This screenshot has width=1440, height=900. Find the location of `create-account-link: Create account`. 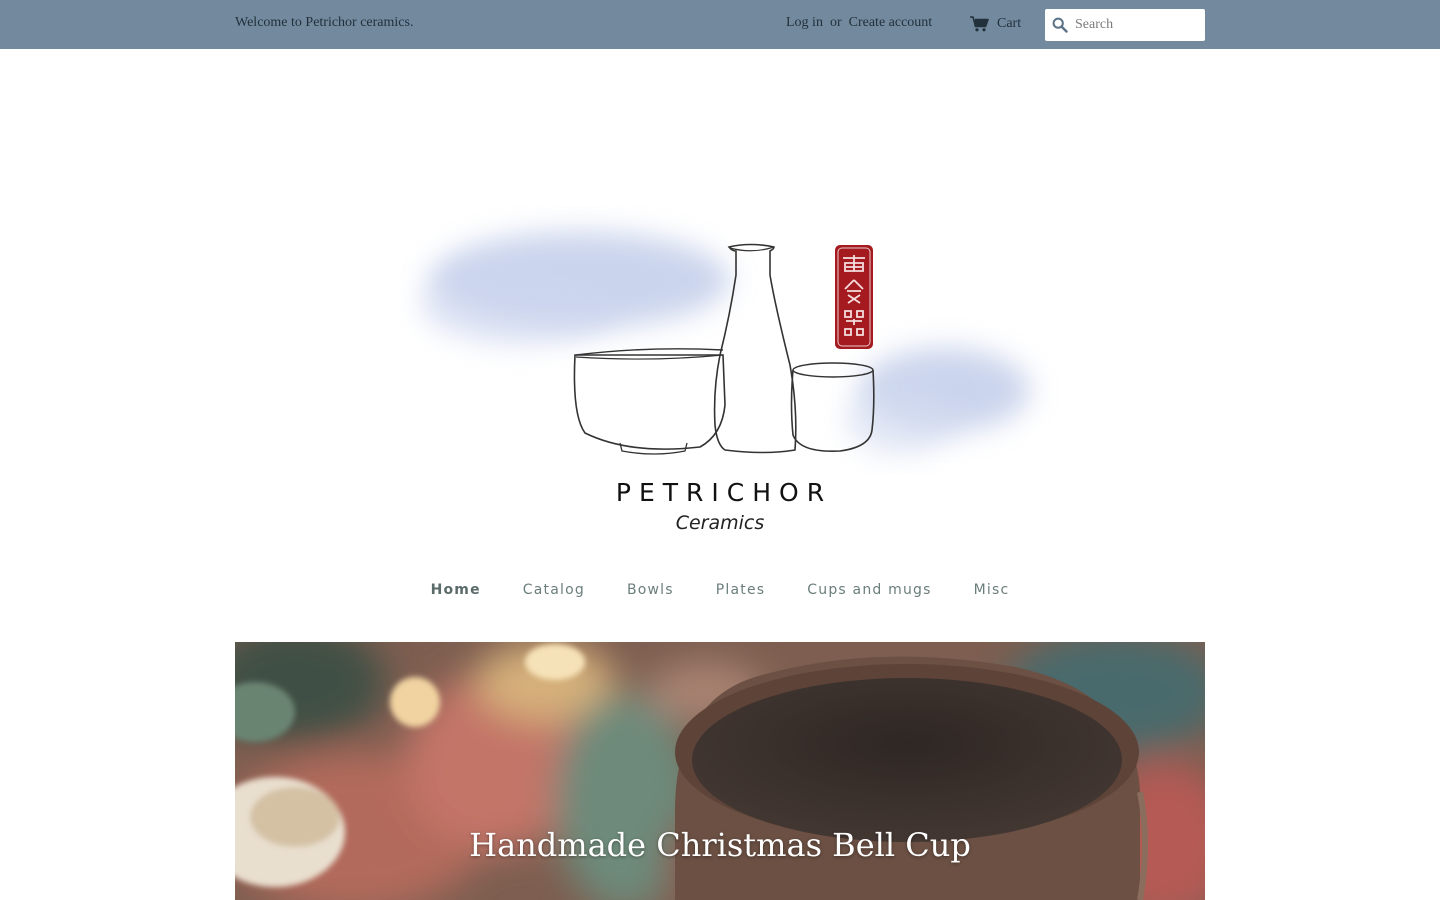

create-account-link: Create account is located at coordinates (891, 22).